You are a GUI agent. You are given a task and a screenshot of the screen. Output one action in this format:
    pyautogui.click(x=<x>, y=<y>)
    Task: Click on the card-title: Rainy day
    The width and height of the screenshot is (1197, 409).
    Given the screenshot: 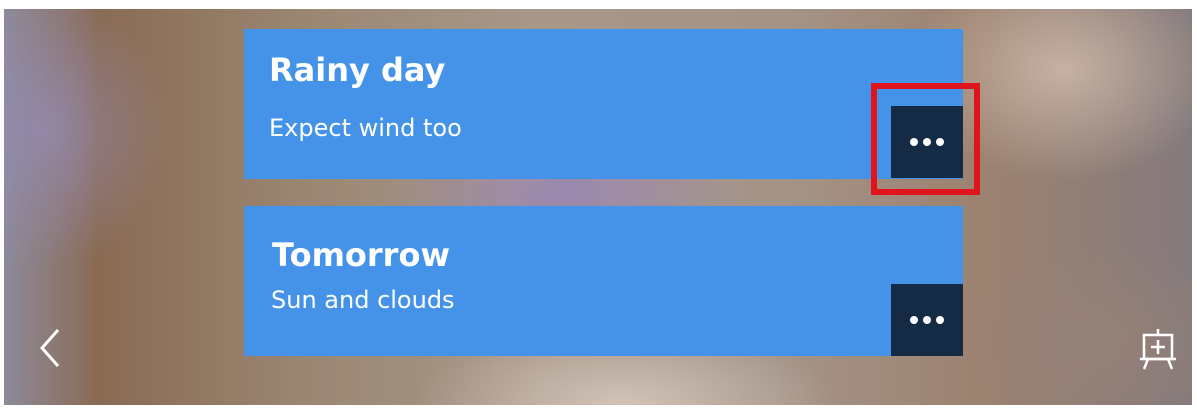 What is the action you would take?
    pyautogui.click(x=357, y=70)
    